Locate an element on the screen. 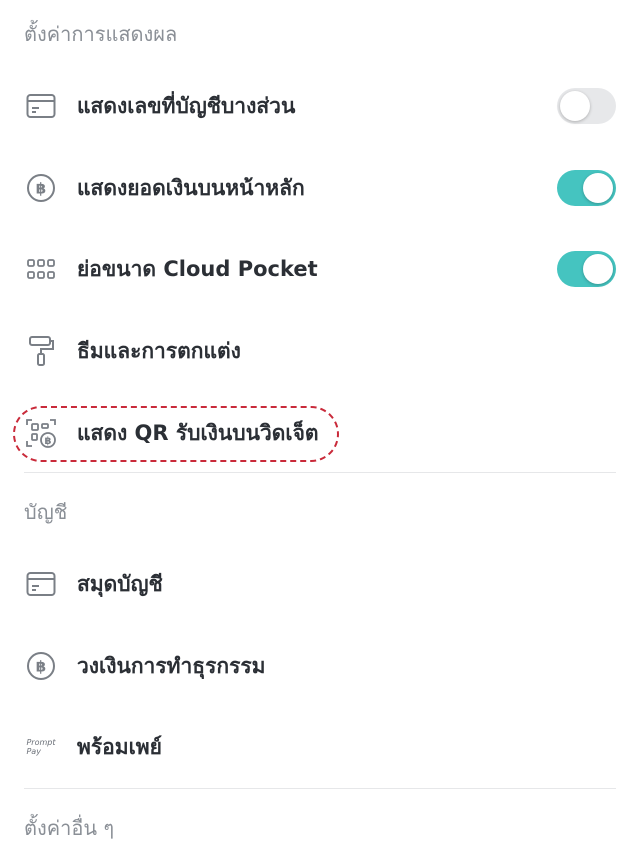  toggle-show-partial-account is located at coordinates (586, 106).